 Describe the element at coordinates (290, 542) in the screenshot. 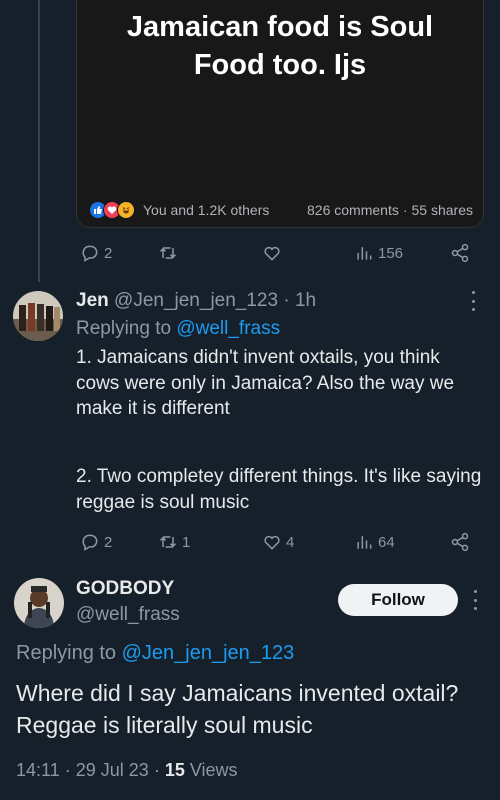

I see `like-count: 4` at that location.